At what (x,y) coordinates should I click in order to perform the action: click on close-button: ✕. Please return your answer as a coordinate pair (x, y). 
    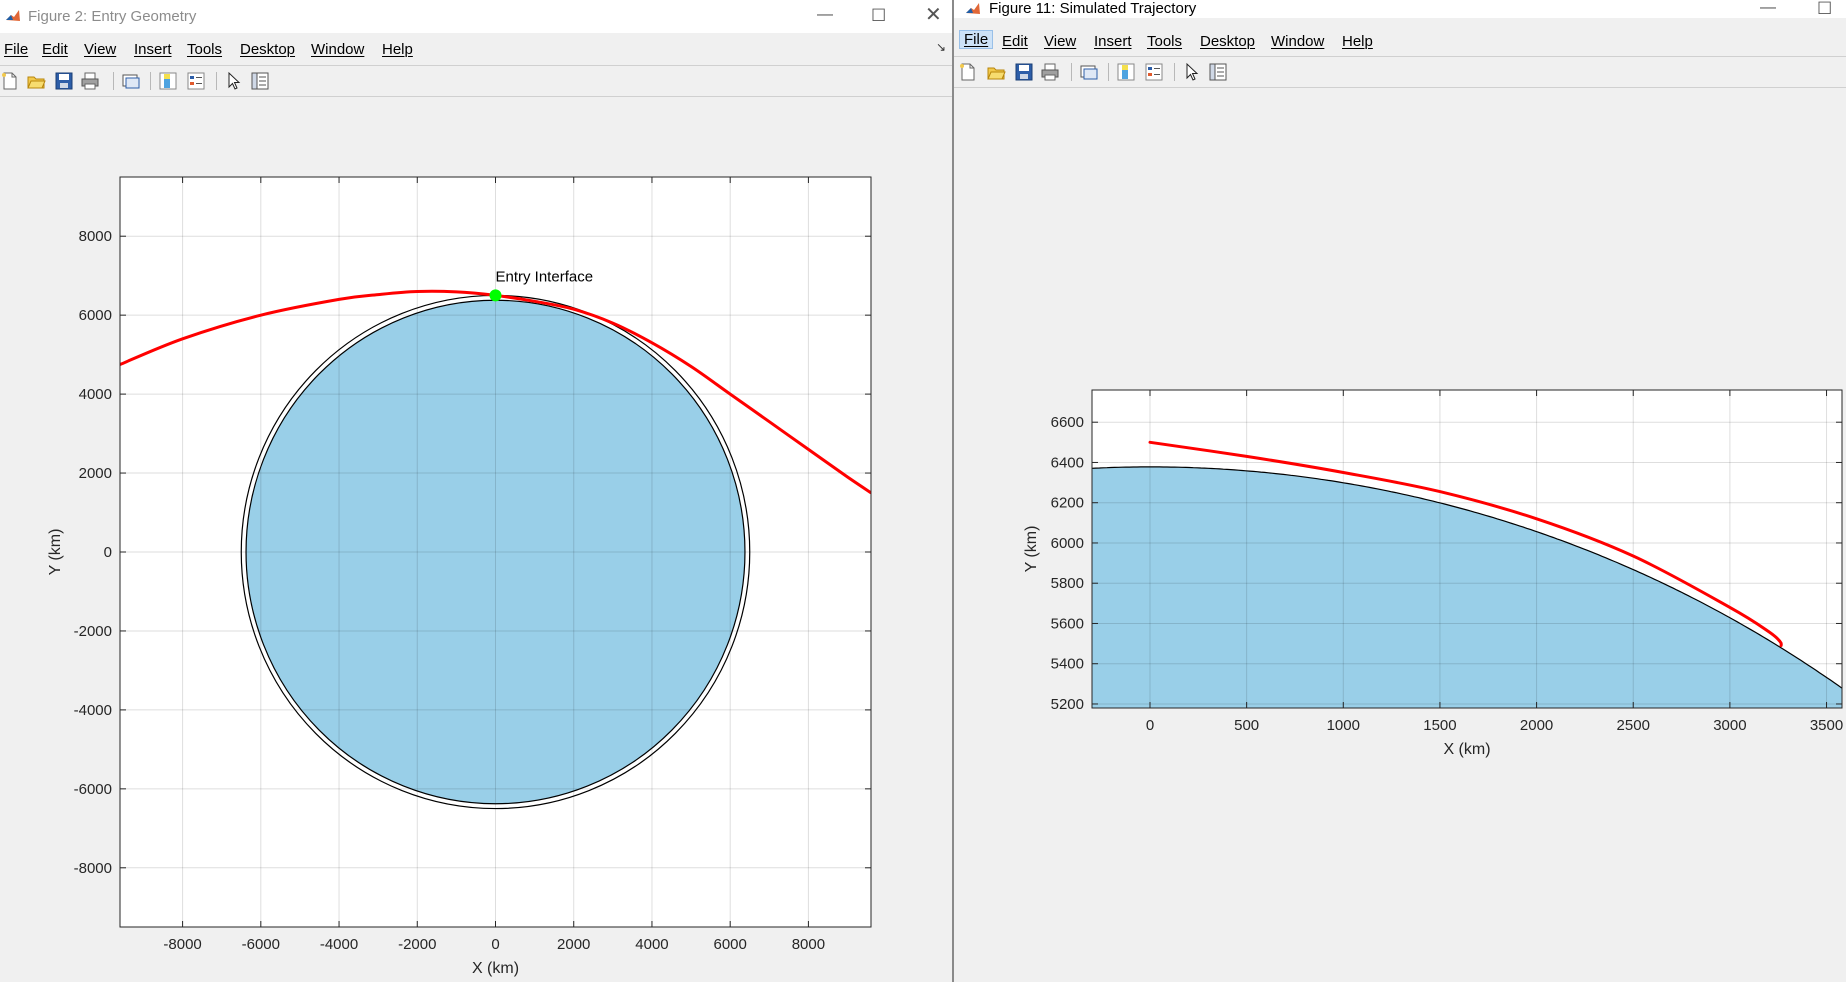
    Looking at the image, I should click on (933, 15).